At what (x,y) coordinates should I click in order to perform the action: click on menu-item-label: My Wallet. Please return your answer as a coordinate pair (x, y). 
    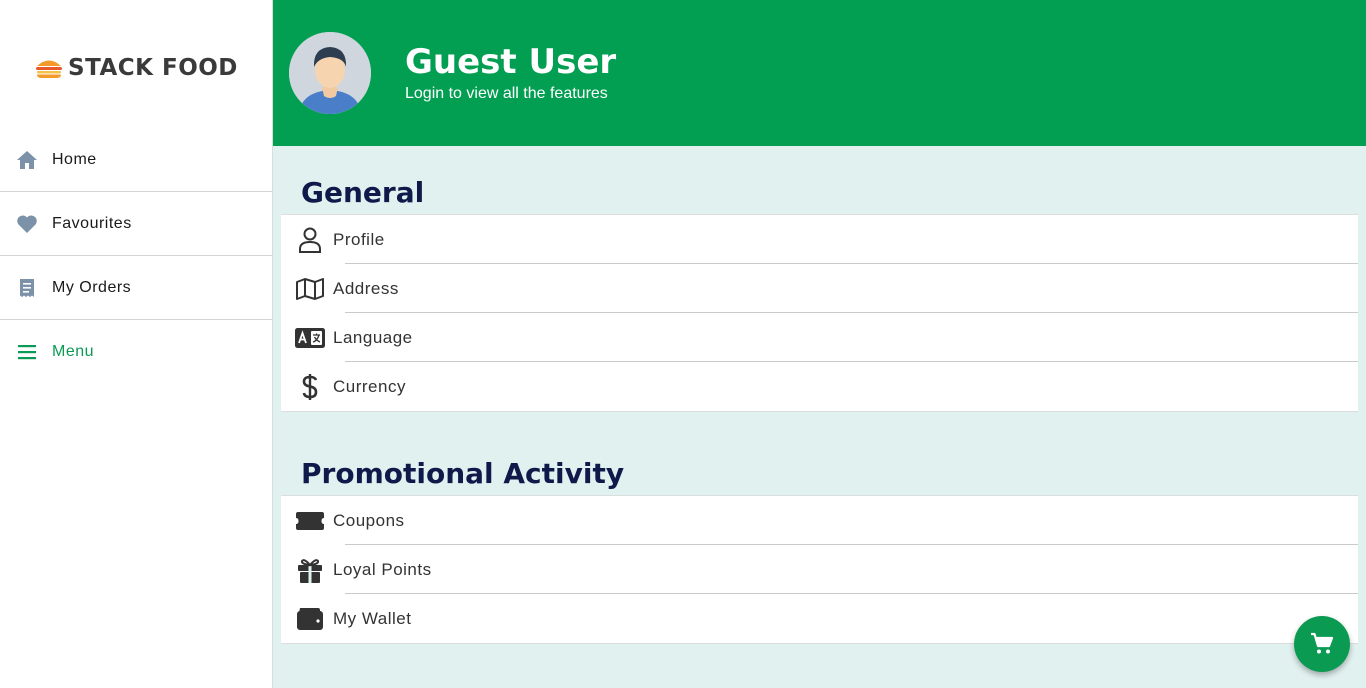
    Looking at the image, I should click on (372, 618).